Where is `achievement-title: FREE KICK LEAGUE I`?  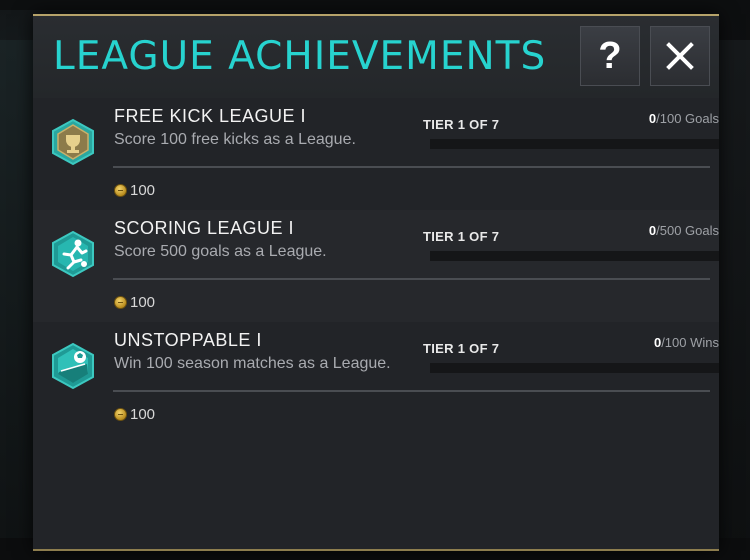 achievement-title: FREE KICK LEAGUE I is located at coordinates (210, 116).